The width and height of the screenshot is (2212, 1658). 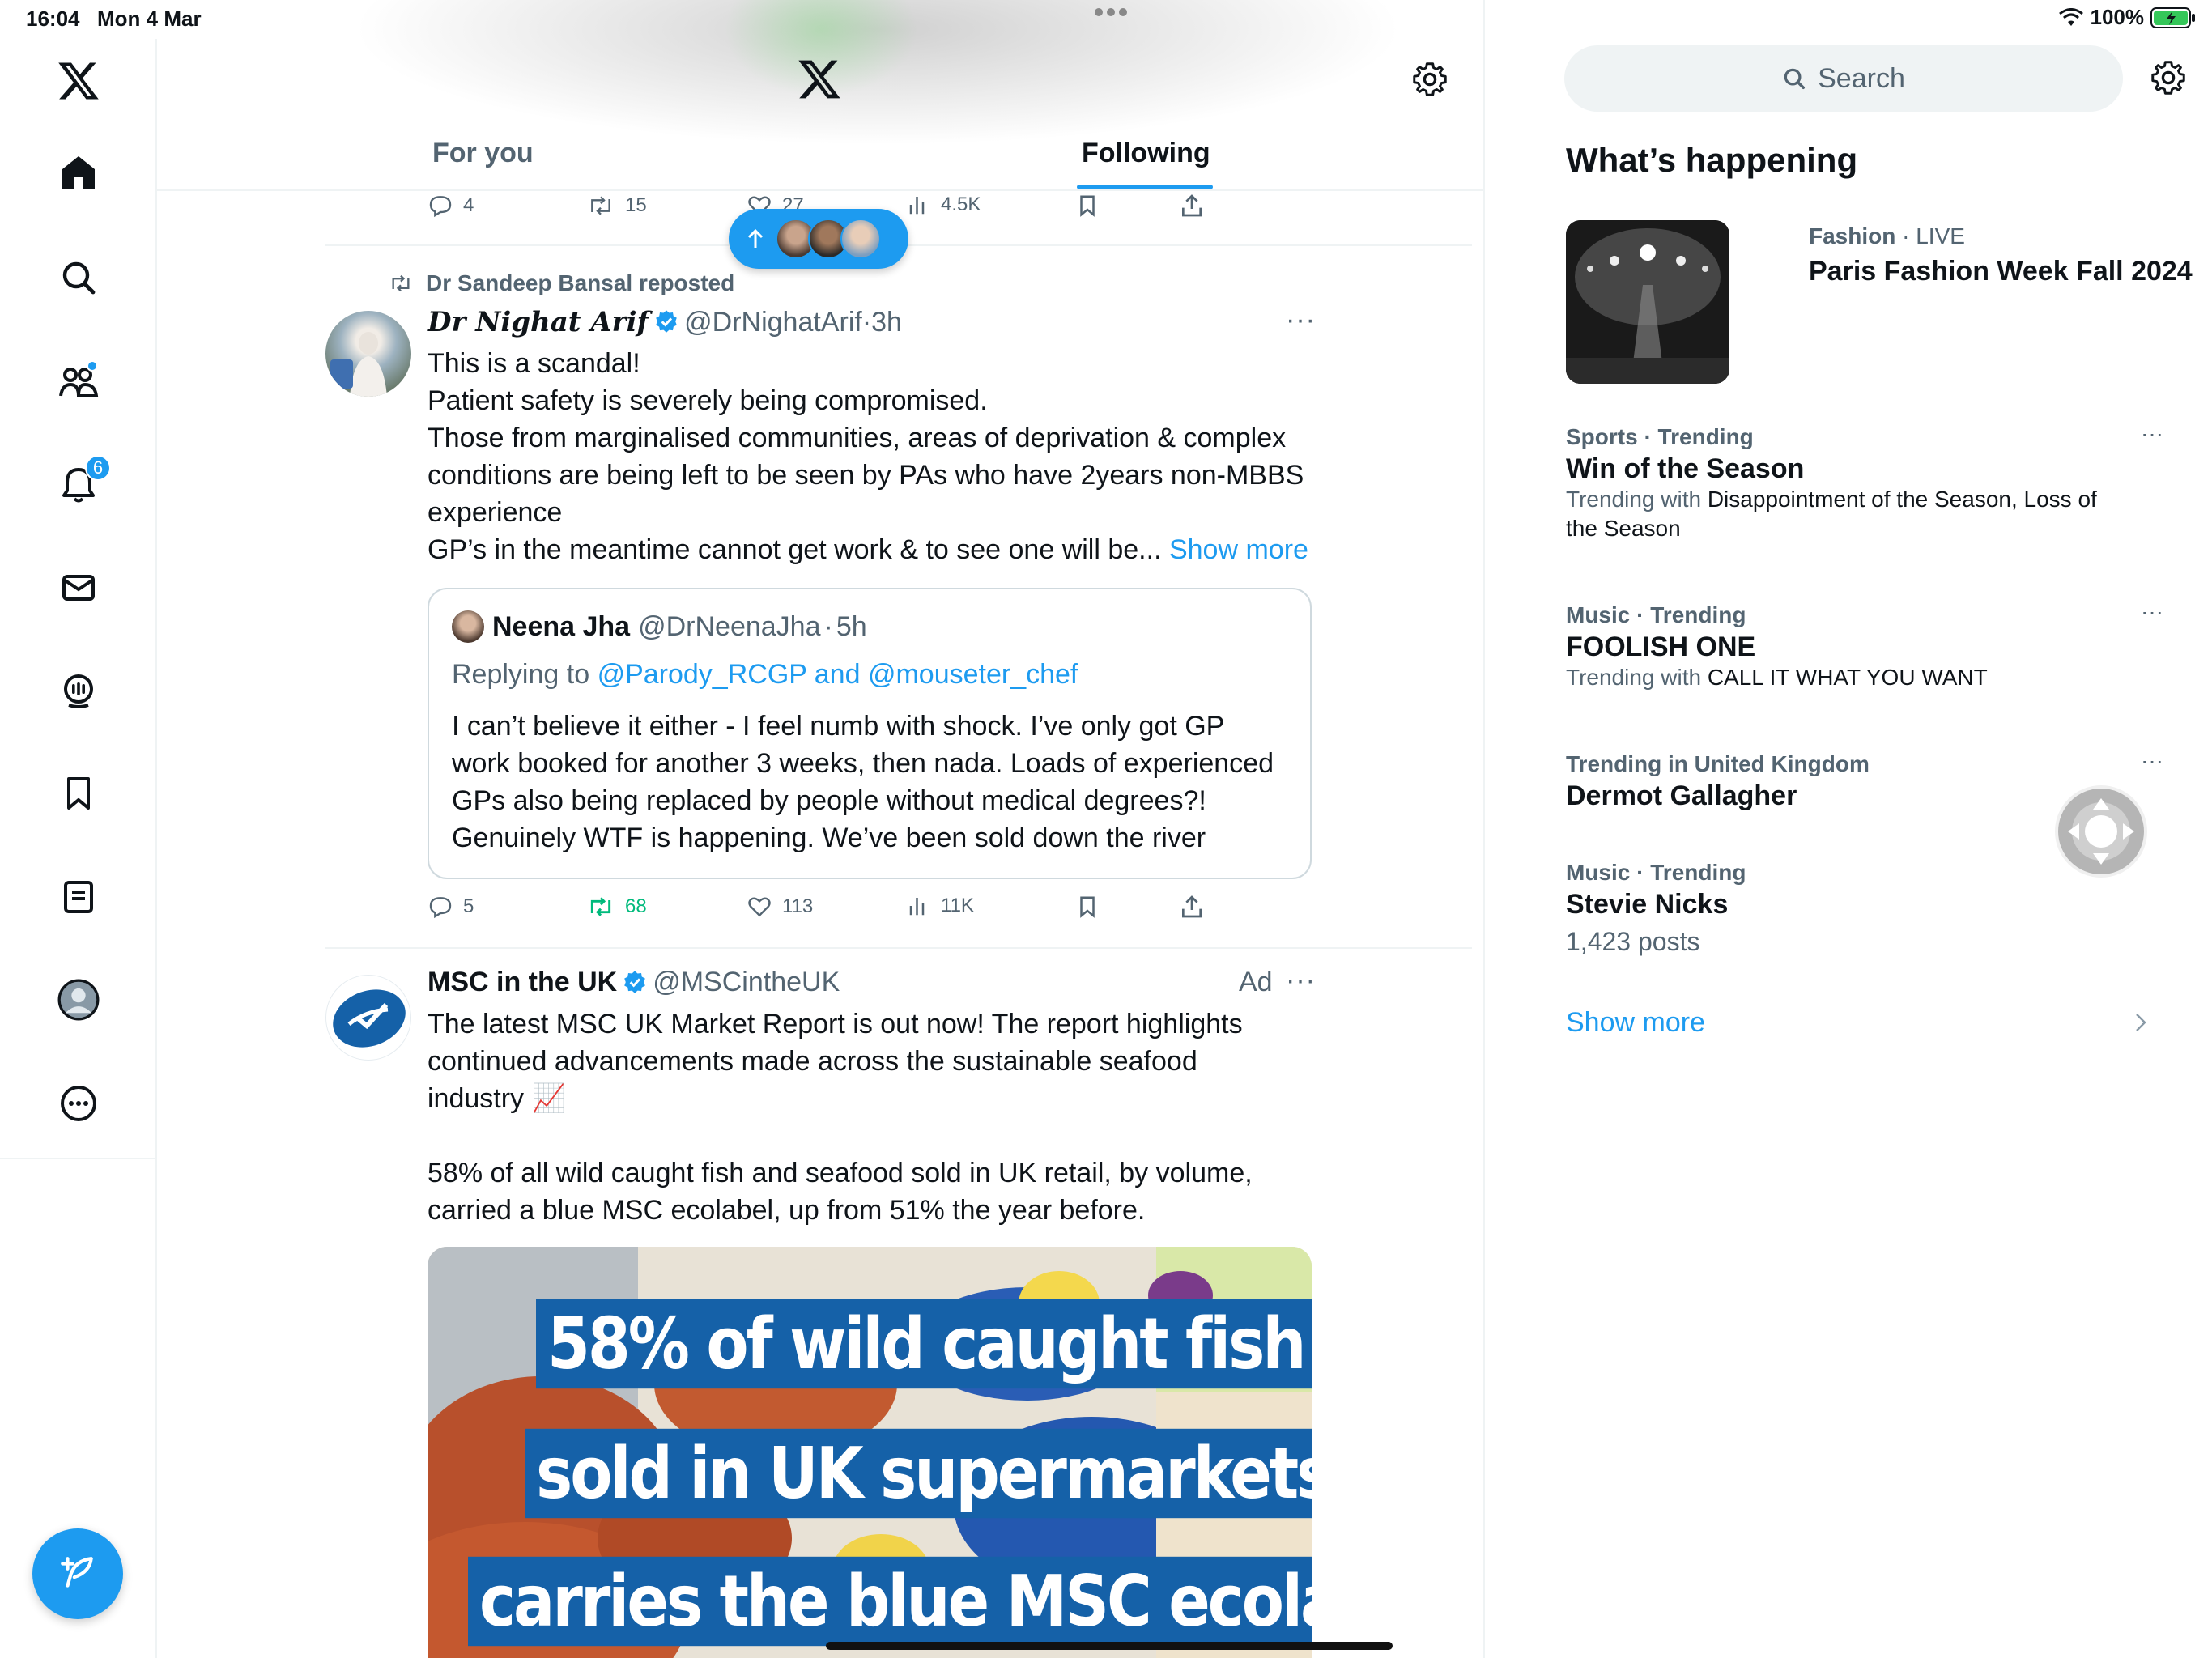 I want to click on quote-author-name: Neena Jha, so click(x=561, y=627).